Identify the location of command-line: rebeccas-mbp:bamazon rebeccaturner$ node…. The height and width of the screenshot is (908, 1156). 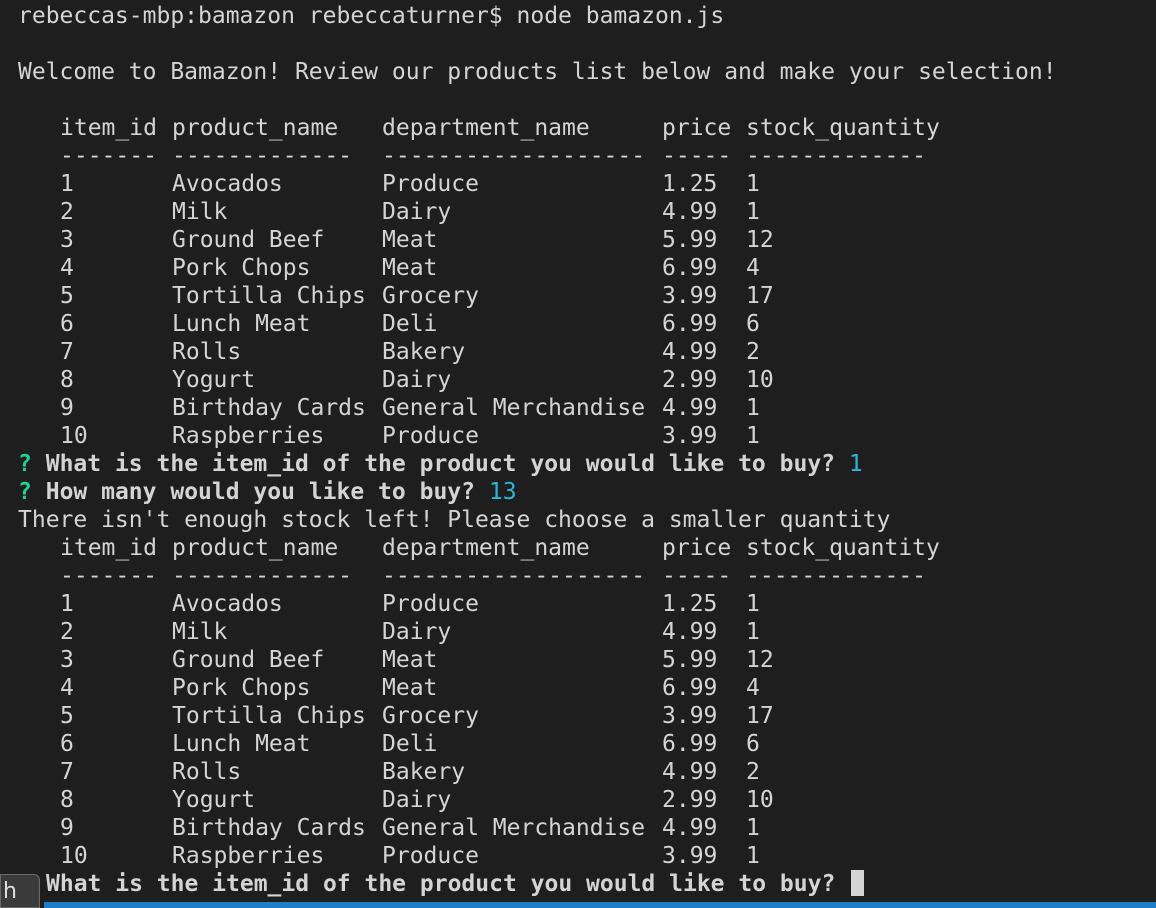
(371, 16).